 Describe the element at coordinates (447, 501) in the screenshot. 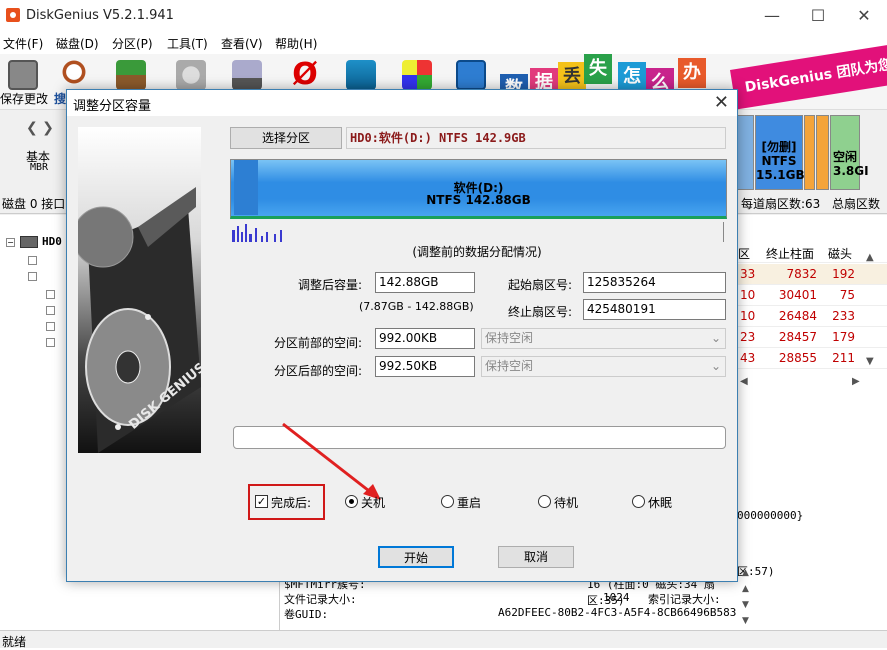

I see `radio-restart` at that location.